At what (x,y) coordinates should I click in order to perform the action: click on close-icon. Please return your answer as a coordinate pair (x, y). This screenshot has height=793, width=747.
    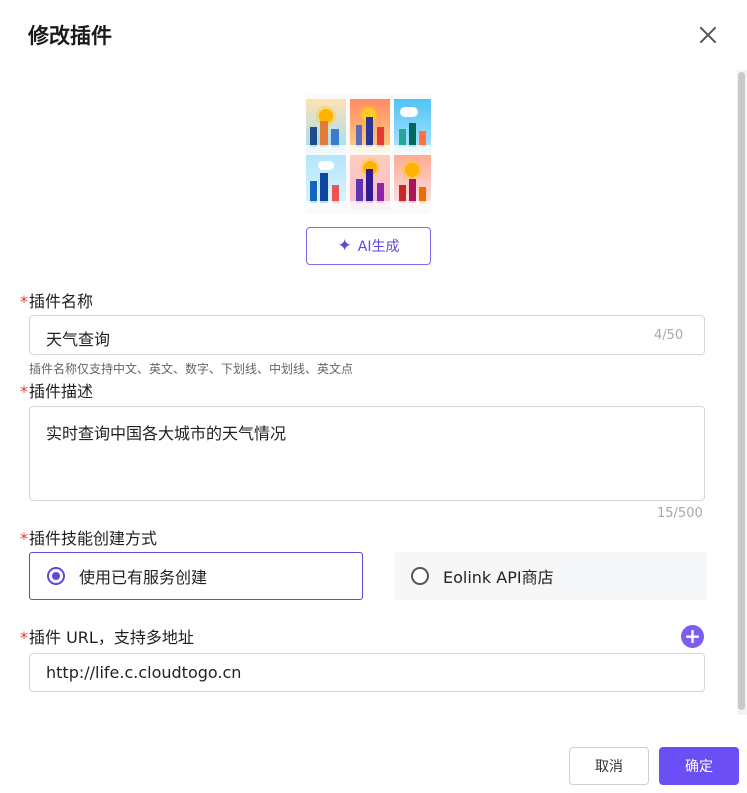
    Looking at the image, I should click on (708, 36).